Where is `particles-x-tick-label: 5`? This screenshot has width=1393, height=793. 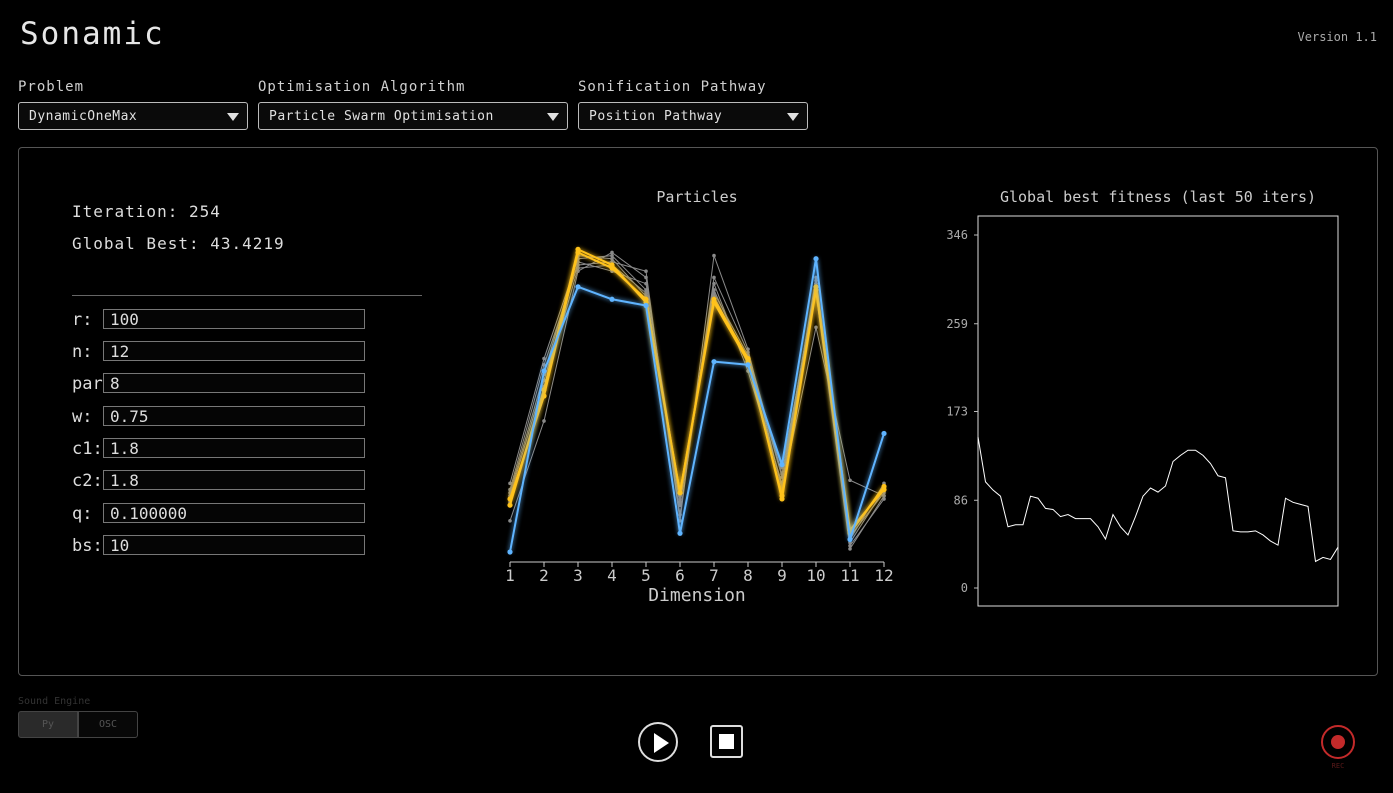 particles-x-tick-label: 5 is located at coordinates (646, 575).